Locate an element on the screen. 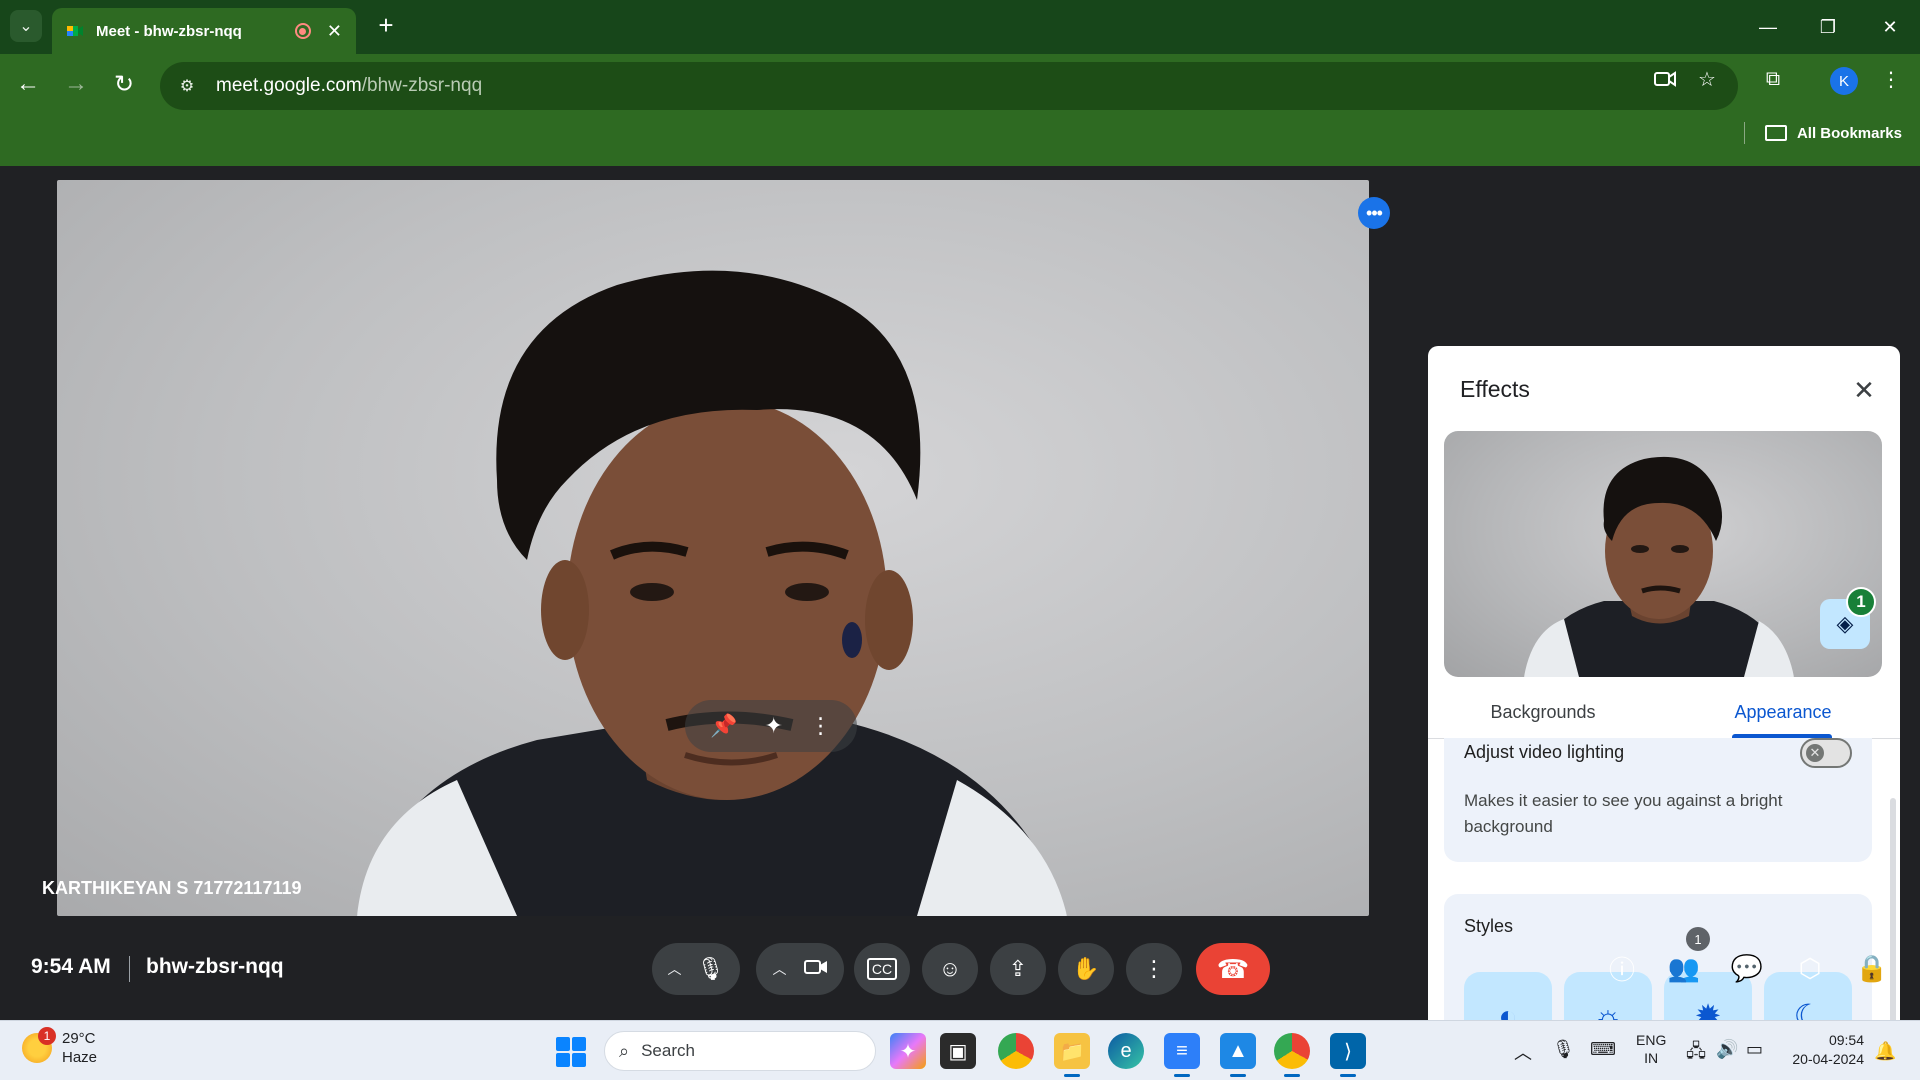 This screenshot has height=1080, width=1920. url-host: meet.google.com is located at coordinates (289, 85).